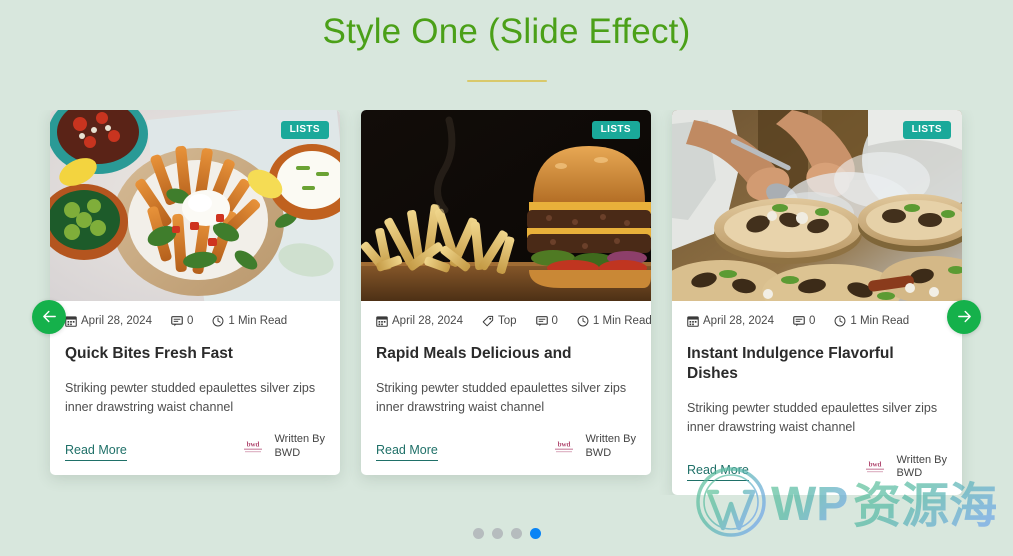  I want to click on card-title: Quick Bites Fresh Fast, so click(195, 354).